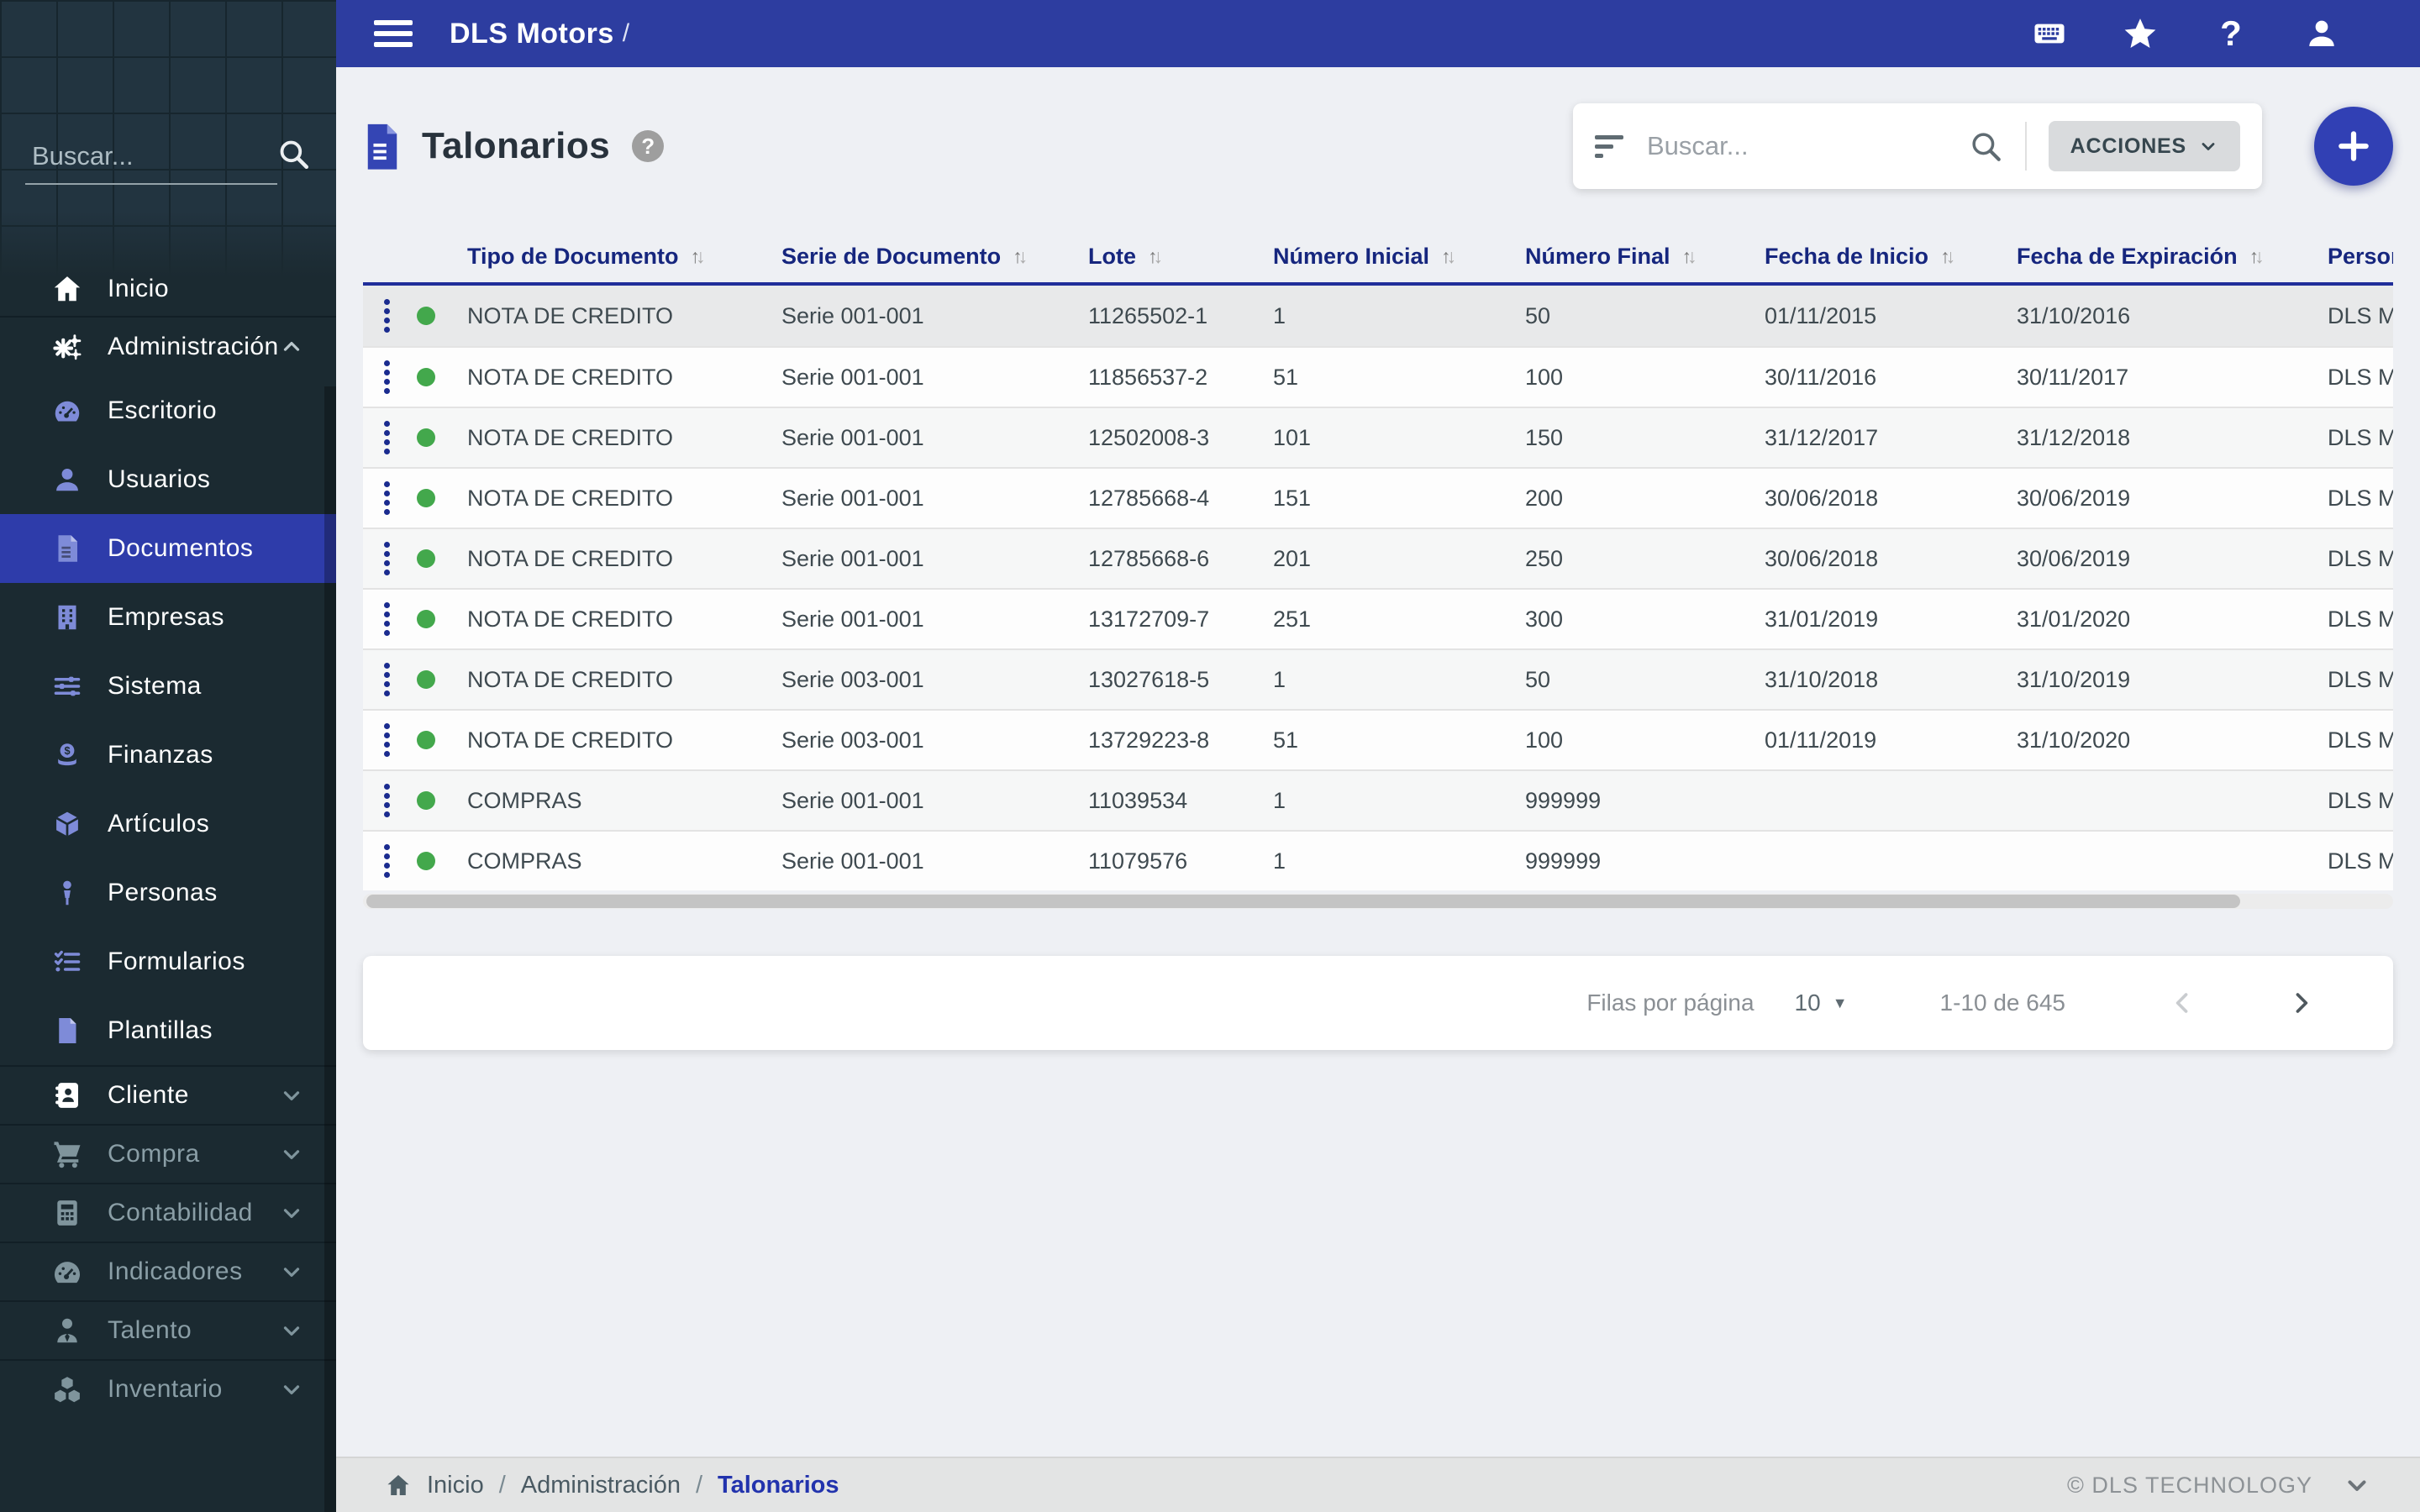  What do you see at coordinates (1392, 256) in the screenshot?
I see `column-header-numero-inicial: Número Inicial ↑↓` at bounding box center [1392, 256].